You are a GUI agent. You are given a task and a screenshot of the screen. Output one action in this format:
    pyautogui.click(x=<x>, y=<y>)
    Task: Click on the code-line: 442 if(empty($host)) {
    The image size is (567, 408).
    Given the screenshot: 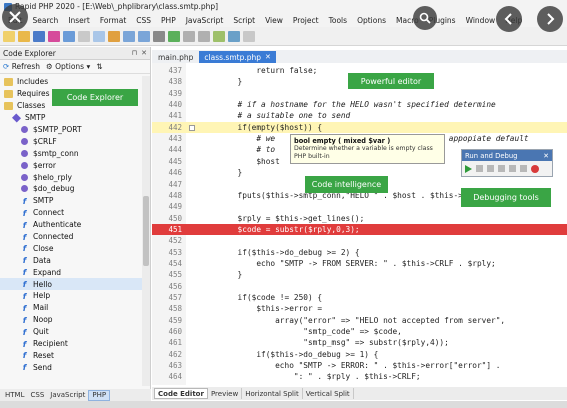 What is the action you would take?
    pyautogui.click(x=359, y=127)
    